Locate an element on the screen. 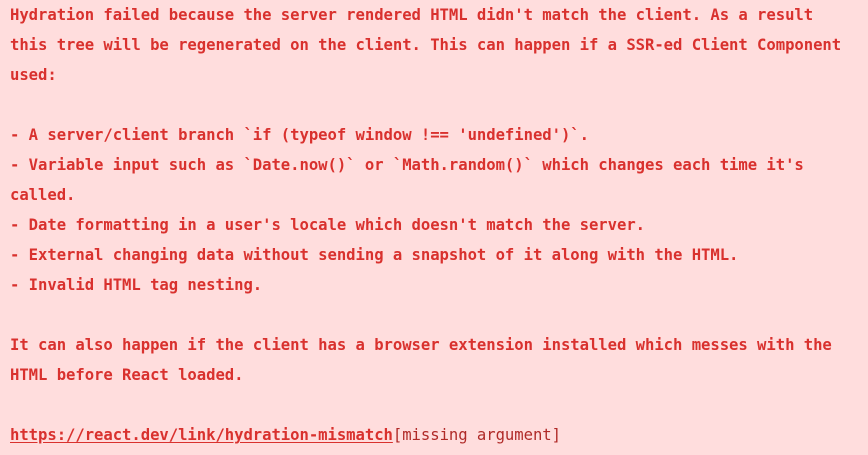 The width and height of the screenshot is (868, 455). list-item: - Invalid HTML tag nesting. is located at coordinates (136, 285).